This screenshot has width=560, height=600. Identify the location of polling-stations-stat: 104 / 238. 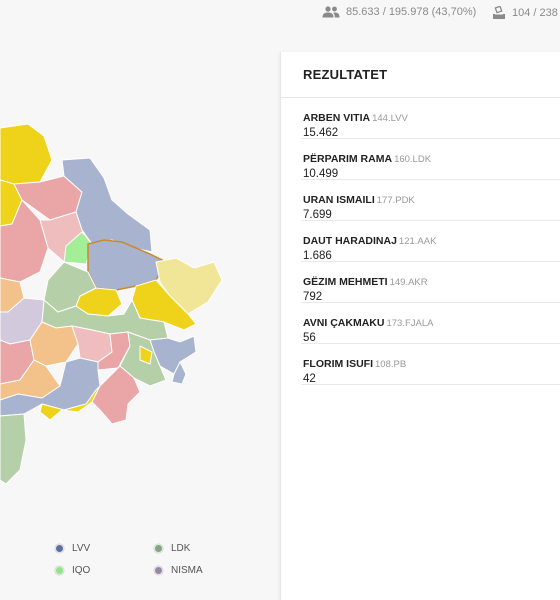
(525, 13).